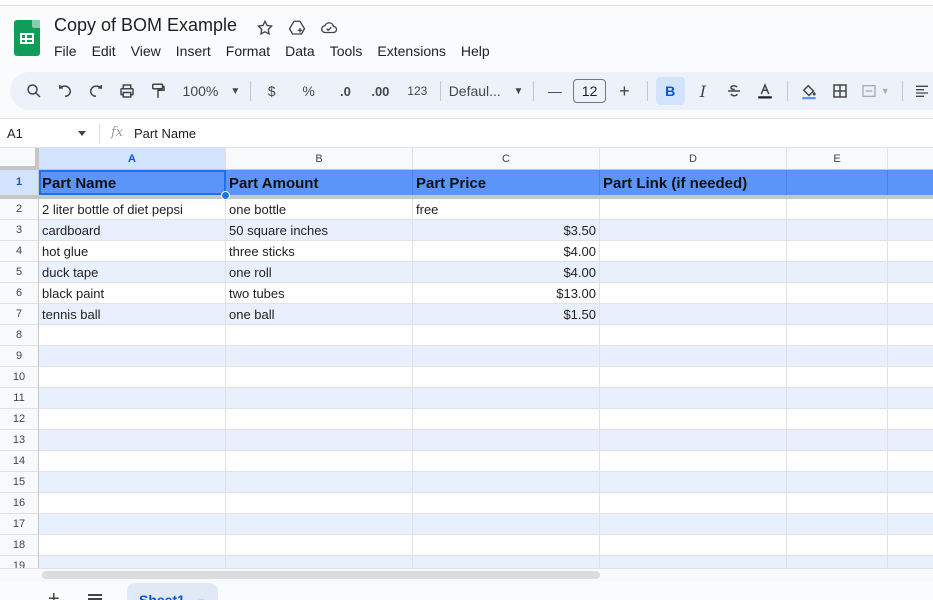 The height and width of the screenshot is (600, 933). I want to click on horizontal-scrollbar, so click(466, 575).